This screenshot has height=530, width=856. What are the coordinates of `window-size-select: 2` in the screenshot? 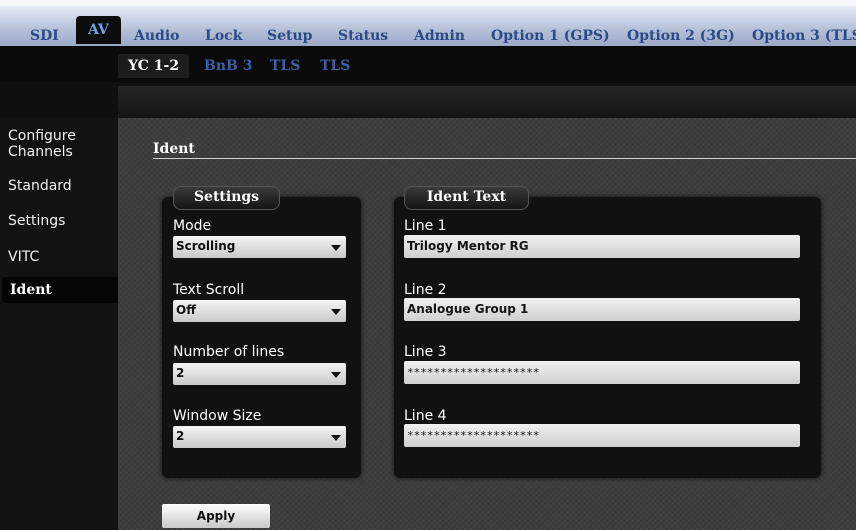 It's located at (259, 437).